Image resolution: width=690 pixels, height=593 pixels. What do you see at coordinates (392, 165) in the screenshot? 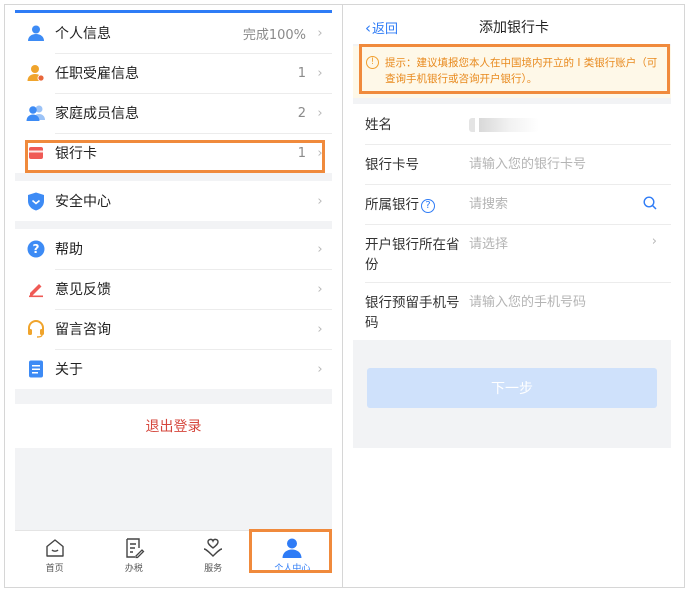
I see `field-label: 银行卡号` at bounding box center [392, 165].